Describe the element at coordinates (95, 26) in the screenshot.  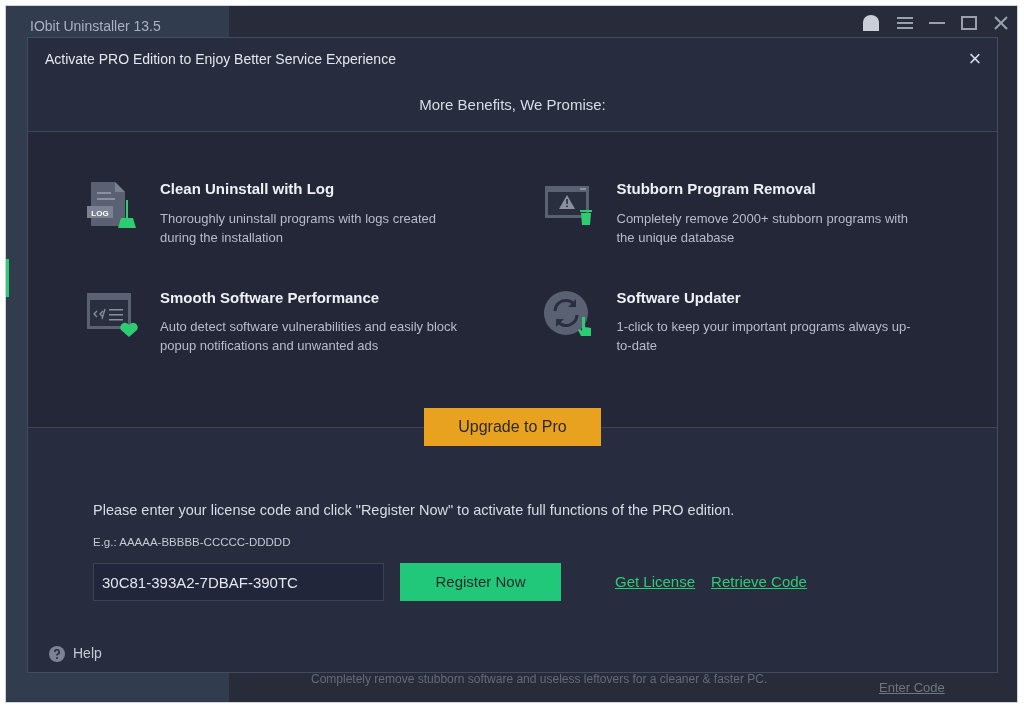
I see `app-title: IObit Uninstaller 13.5` at that location.